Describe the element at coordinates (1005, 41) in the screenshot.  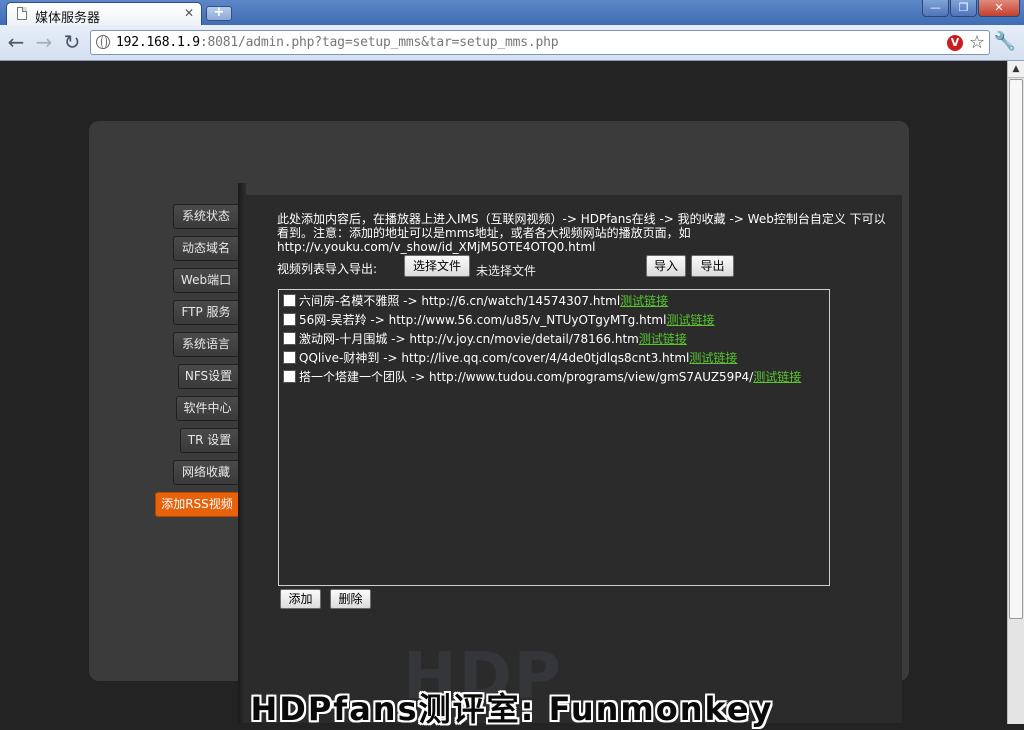
I see `wrench-icon: 🔧` at that location.